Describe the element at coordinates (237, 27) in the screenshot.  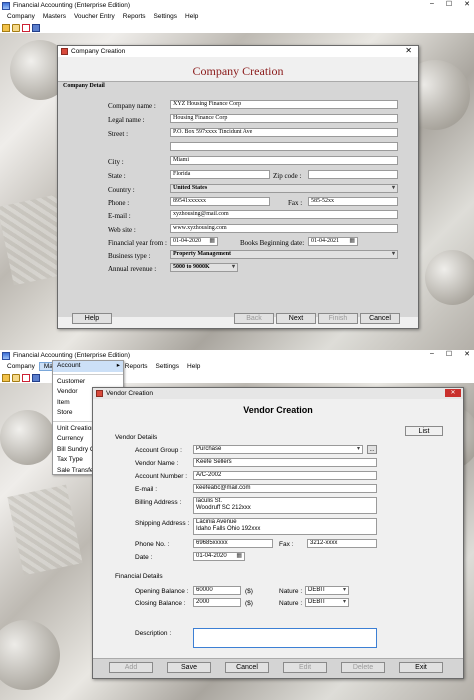
I see `toolbar` at that location.